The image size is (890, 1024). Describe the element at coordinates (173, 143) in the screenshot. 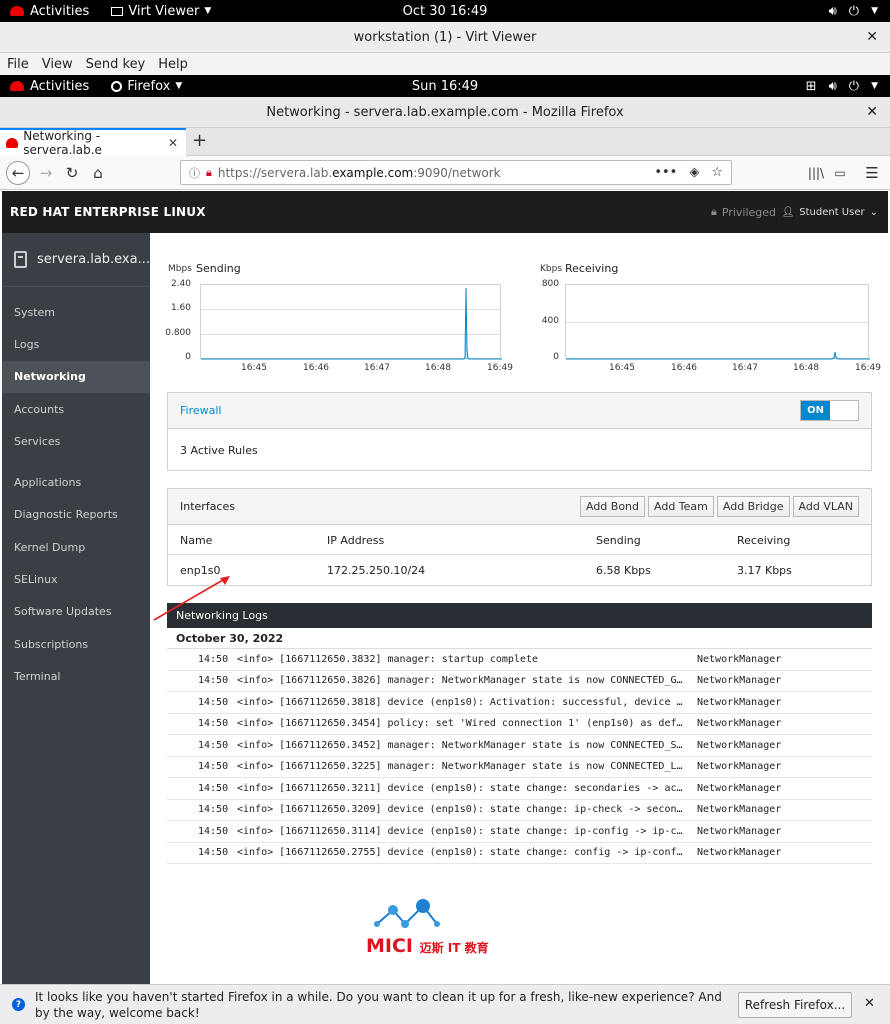

I see `tab-close-icon: ✕` at that location.